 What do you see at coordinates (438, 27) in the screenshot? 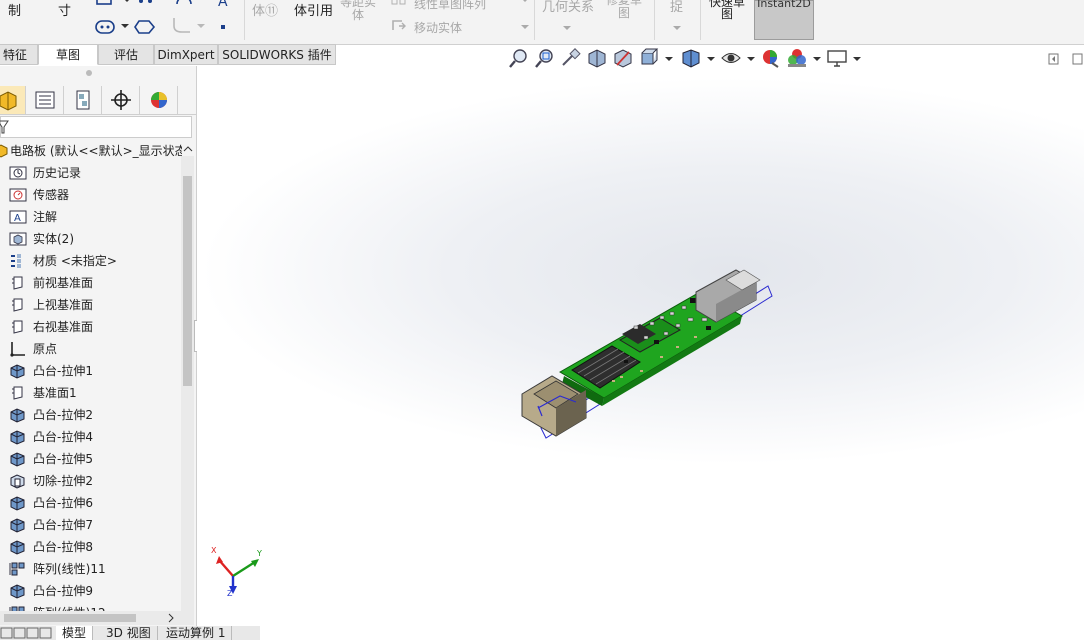
I see `ribbon-item-move-entities: 移动实体` at bounding box center [438, 27].